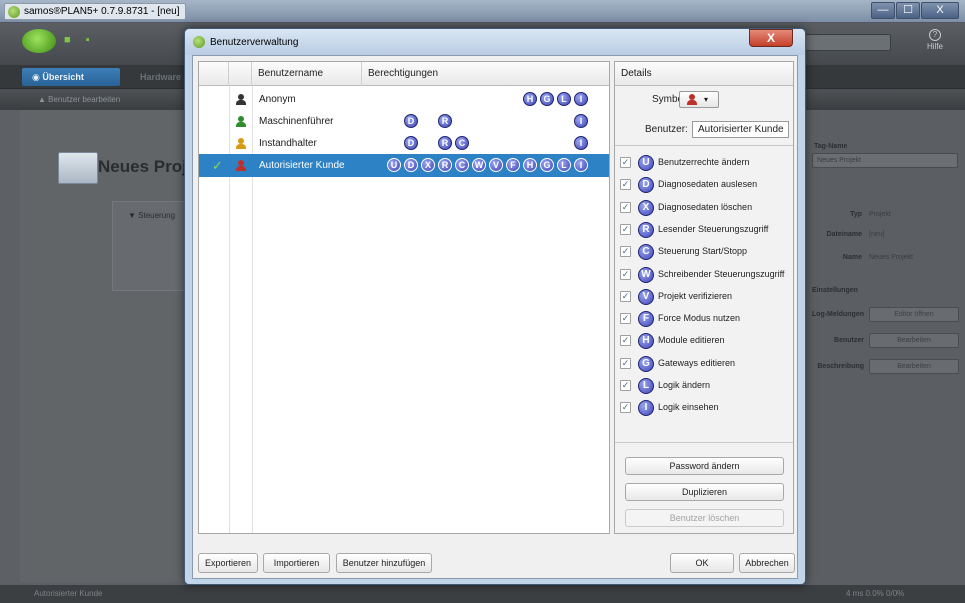 The width and height of the screenshot is (965, 603). What do you see at coordinates (288, 143) in the screenshot?
I see `username-cell: Instandhalter` at bounding box center [288, 143].